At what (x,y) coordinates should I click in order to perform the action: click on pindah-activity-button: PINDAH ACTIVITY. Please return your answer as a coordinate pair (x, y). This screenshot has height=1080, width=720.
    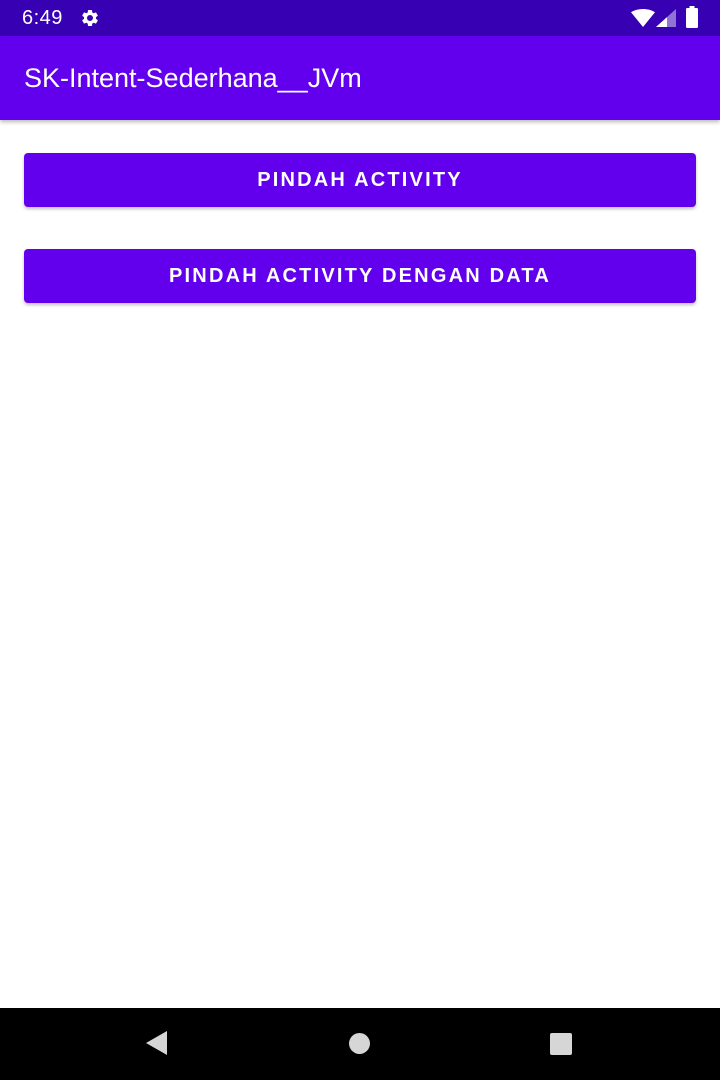
    Looking at the image, I should click on (360, 180).